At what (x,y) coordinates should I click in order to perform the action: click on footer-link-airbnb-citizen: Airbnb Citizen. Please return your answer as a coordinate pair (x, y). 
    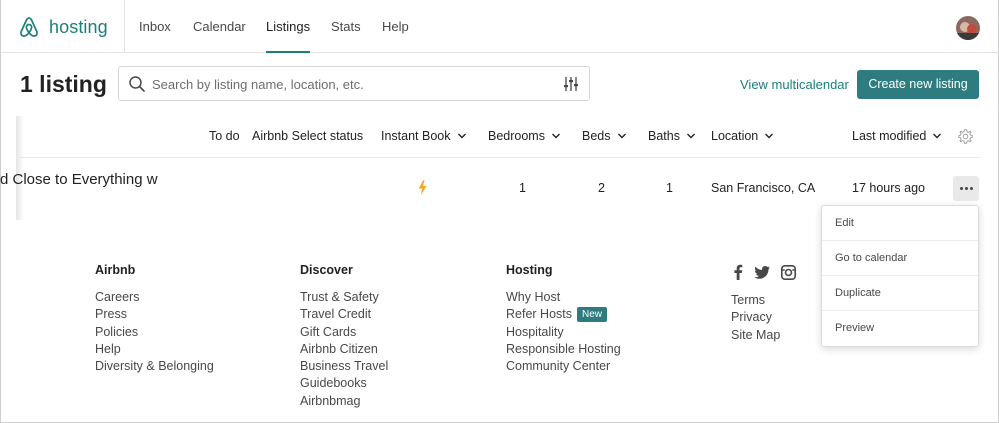
    Looking at the image, I should click on (344, 349).